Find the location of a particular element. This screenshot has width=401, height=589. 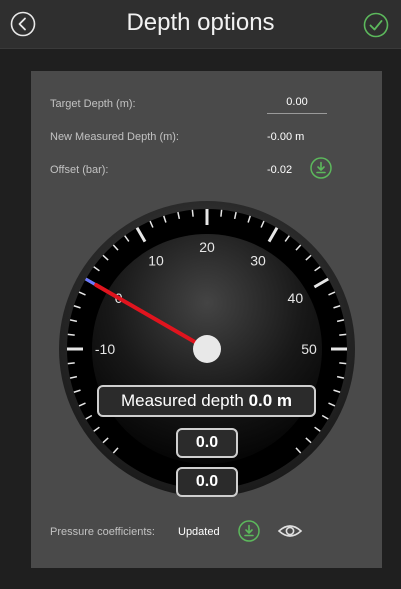

target-depth-input is located at coordinates (297, 102).